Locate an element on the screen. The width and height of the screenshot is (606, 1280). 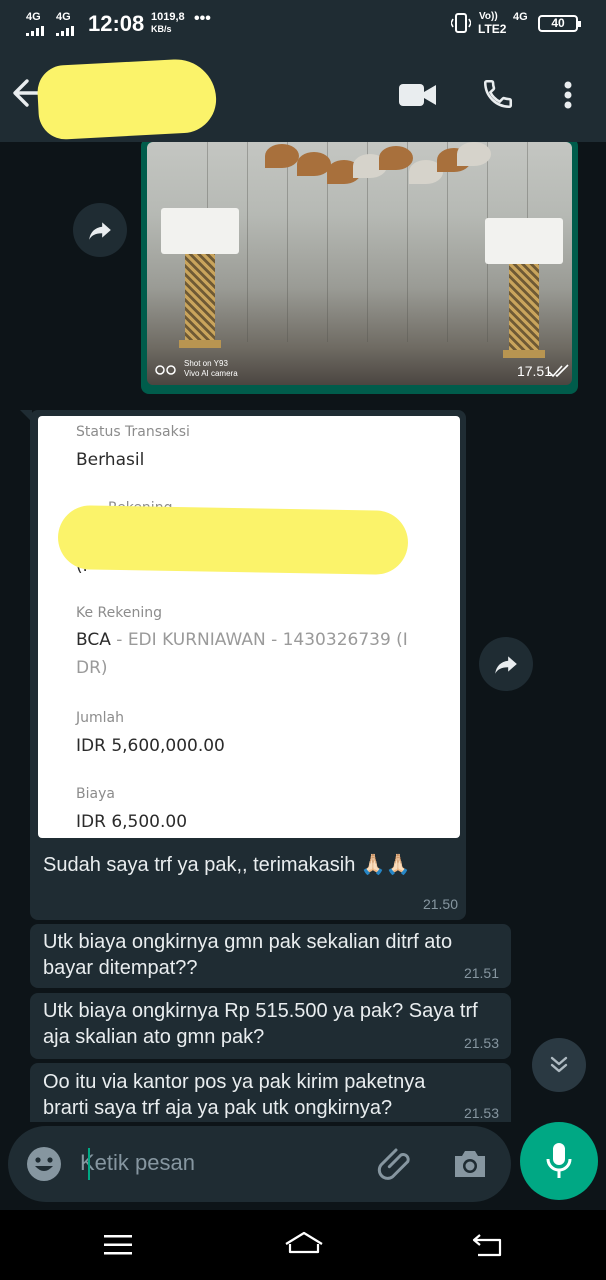
message-input-bar: Ketik pesan is located at coordinates (303, 1166).